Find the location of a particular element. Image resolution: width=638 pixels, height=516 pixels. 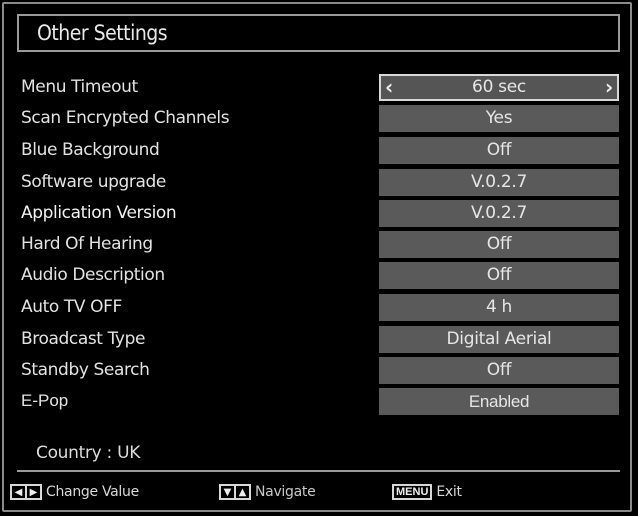

setting-row: Application Version V.0.2.7 is located at coordinates (319, 214).